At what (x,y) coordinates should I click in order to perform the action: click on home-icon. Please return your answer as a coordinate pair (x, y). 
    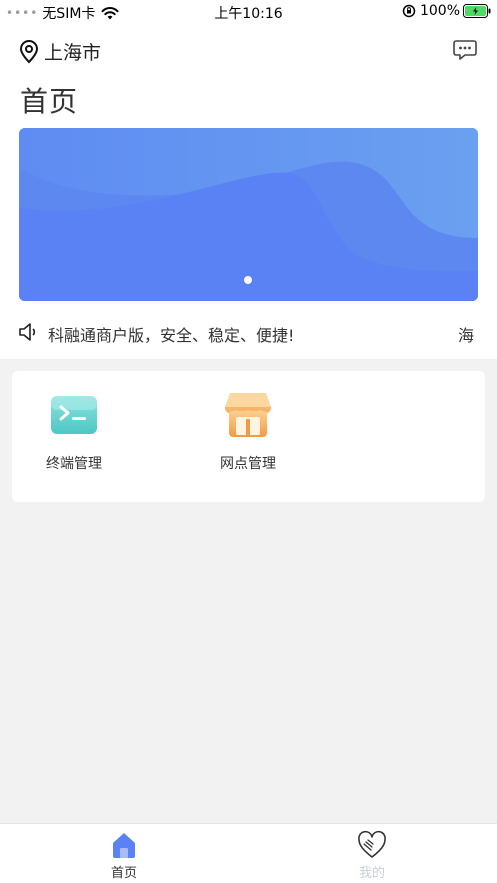
    Looking at the image, I should click on (124, 845).